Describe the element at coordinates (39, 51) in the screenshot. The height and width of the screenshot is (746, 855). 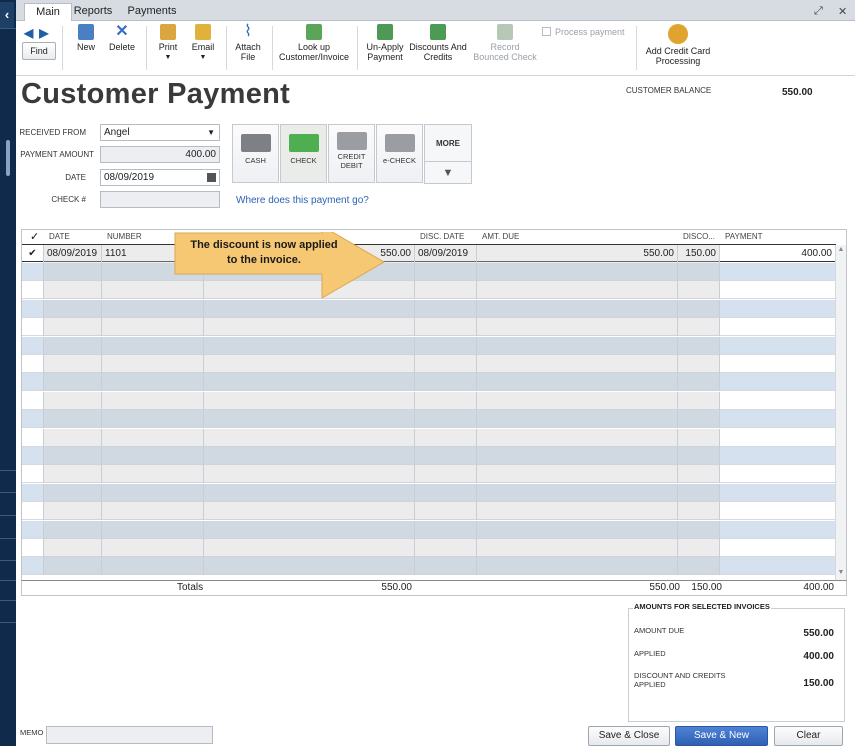
I see `find-button: Find` at that location.